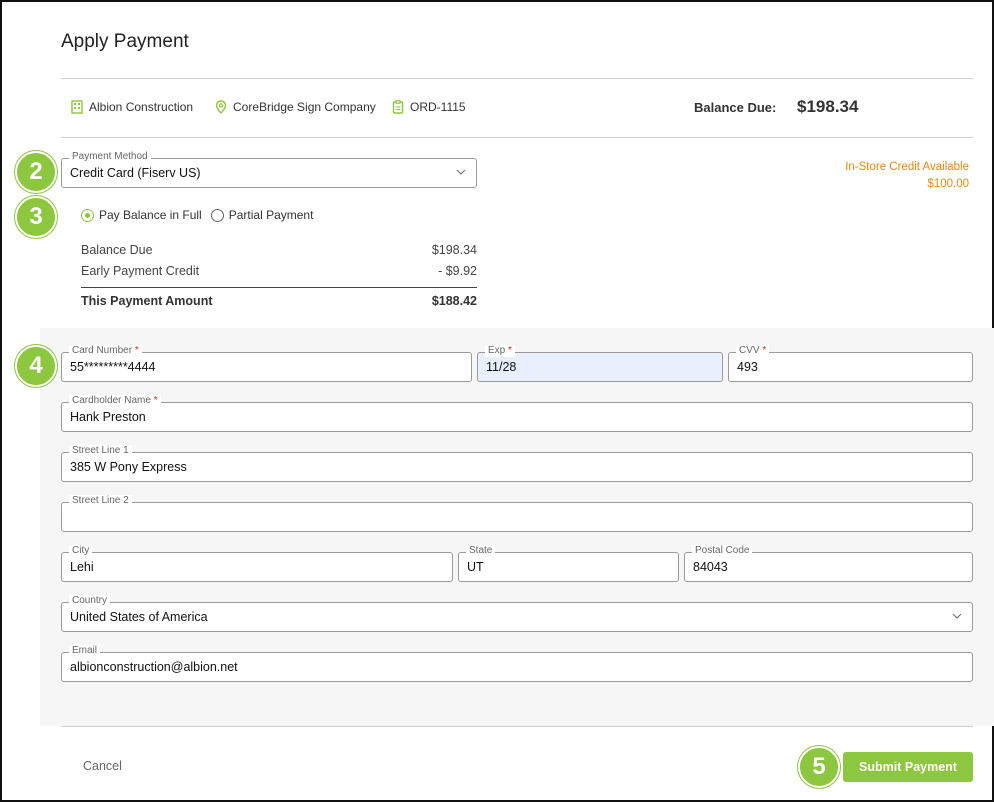 The height and width of the screenshot is (802, 994). Describe the element at coordinates (481, 551) in the screenshot. I see `state-label: State` at that location.